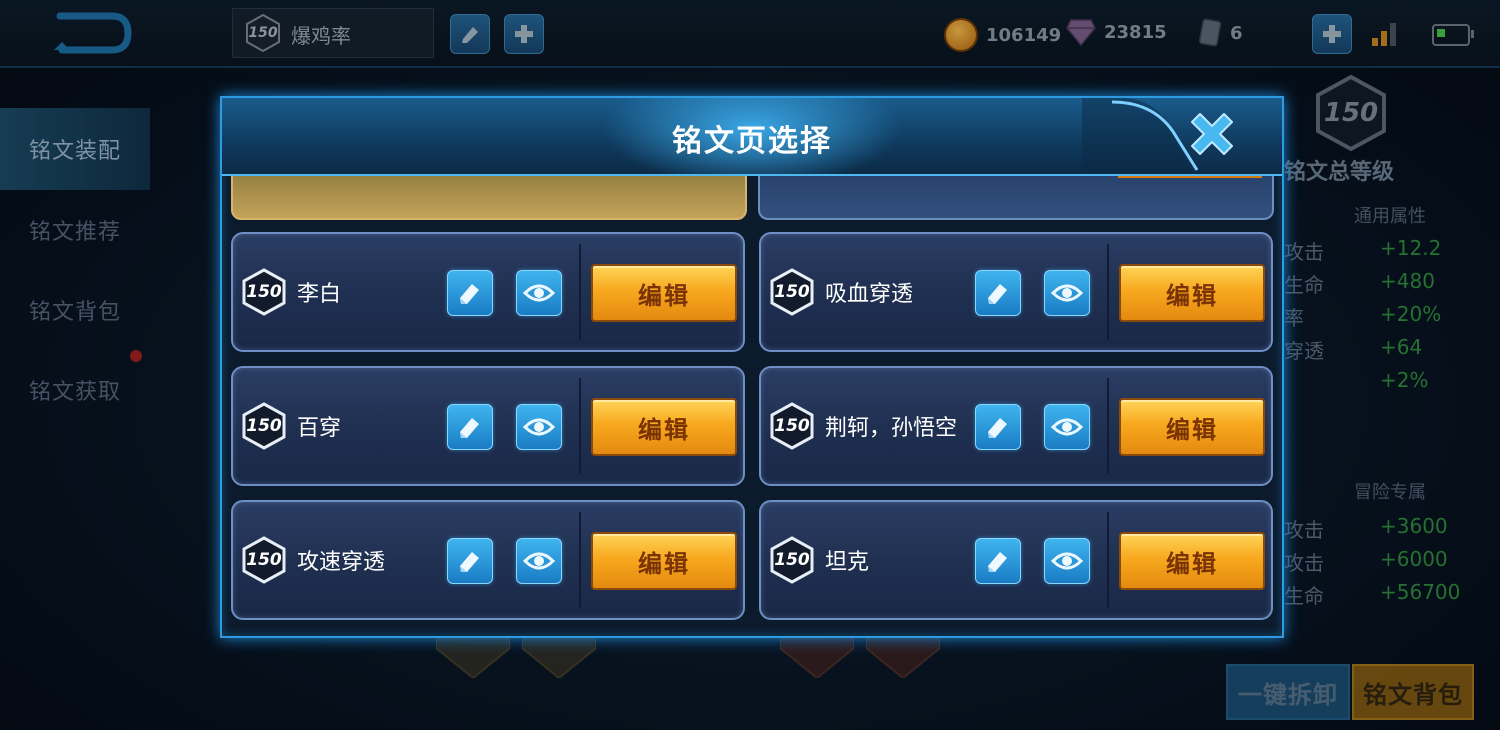 This screenshot has height=730, width=1500. I want to click on inscription-page-card: 150 吸血穿透 编辑, so click(1016, 292).